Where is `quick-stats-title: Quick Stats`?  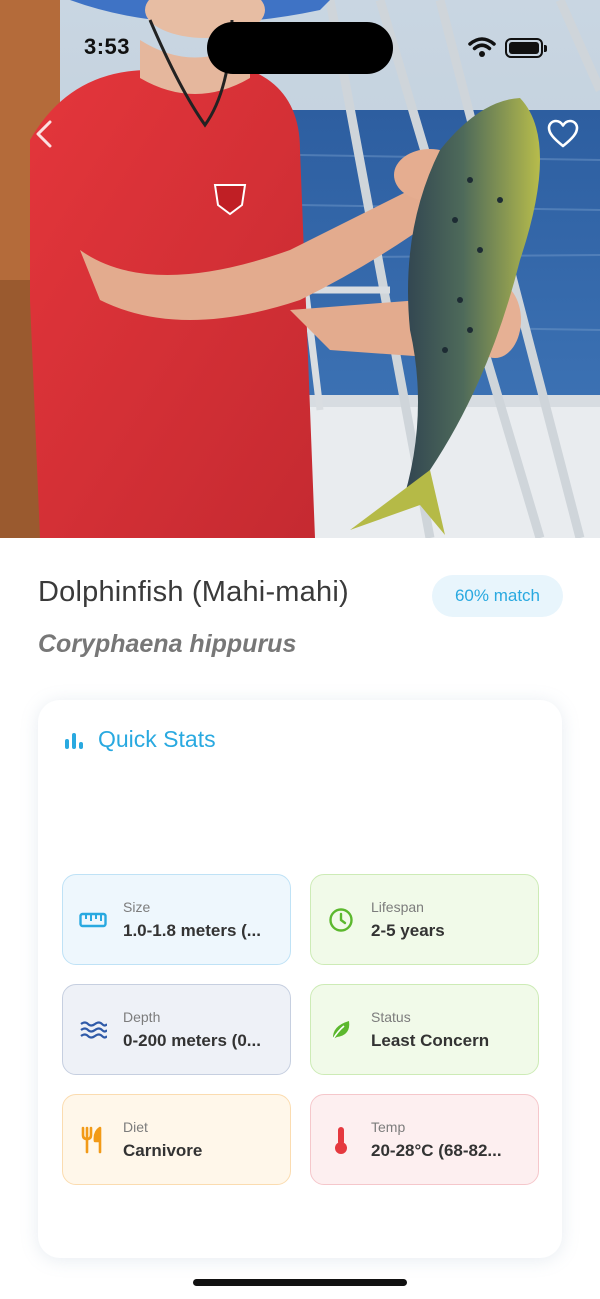 quick-stats-title: Quick Stats is located at coordinates (157, 739).